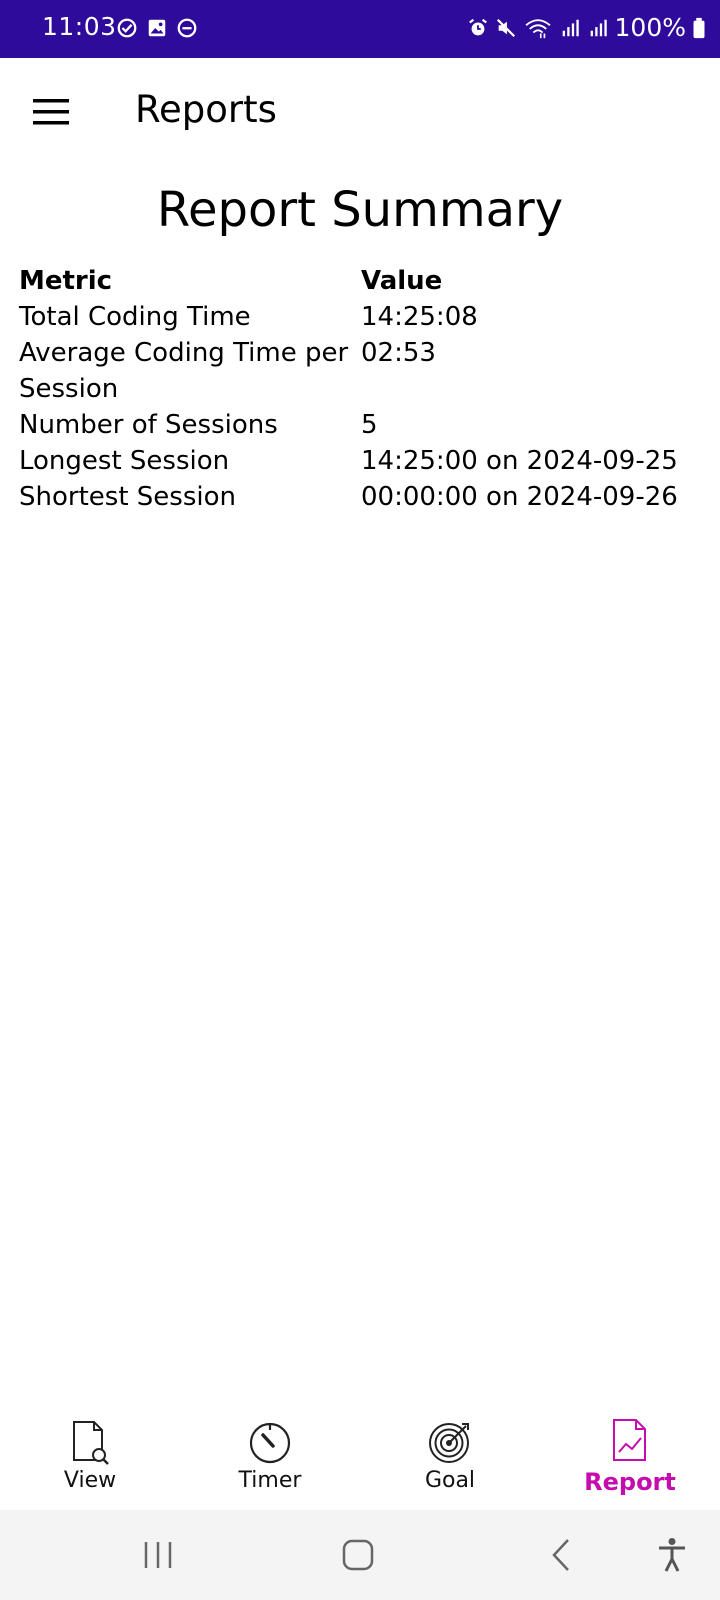 Image resolution: width=720 pixels, height=1600 pixels. Describe the element at coordinates (90, 1480) in the screenshot. I see `nav-label-view: View` at that location.